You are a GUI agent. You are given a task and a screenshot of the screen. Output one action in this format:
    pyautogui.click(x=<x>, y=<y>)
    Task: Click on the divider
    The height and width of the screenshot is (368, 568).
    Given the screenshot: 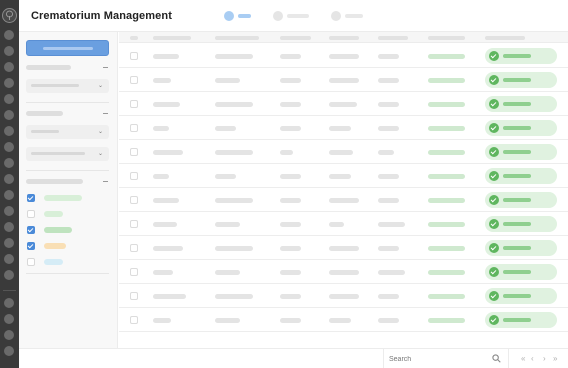 What is the action you would take?
    pyautogui.click(x=67, y=102)
    